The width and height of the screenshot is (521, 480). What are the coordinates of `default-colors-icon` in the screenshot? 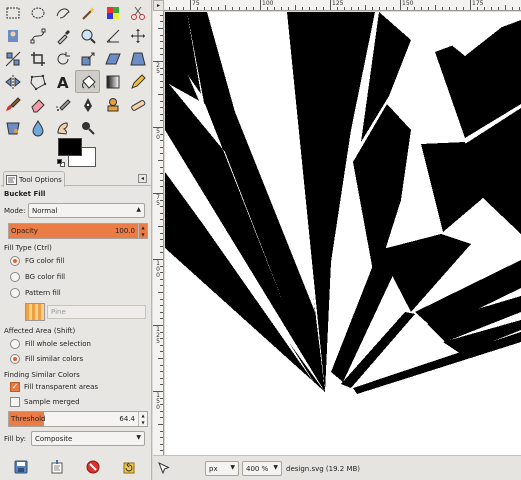 It's located at (61, 163).